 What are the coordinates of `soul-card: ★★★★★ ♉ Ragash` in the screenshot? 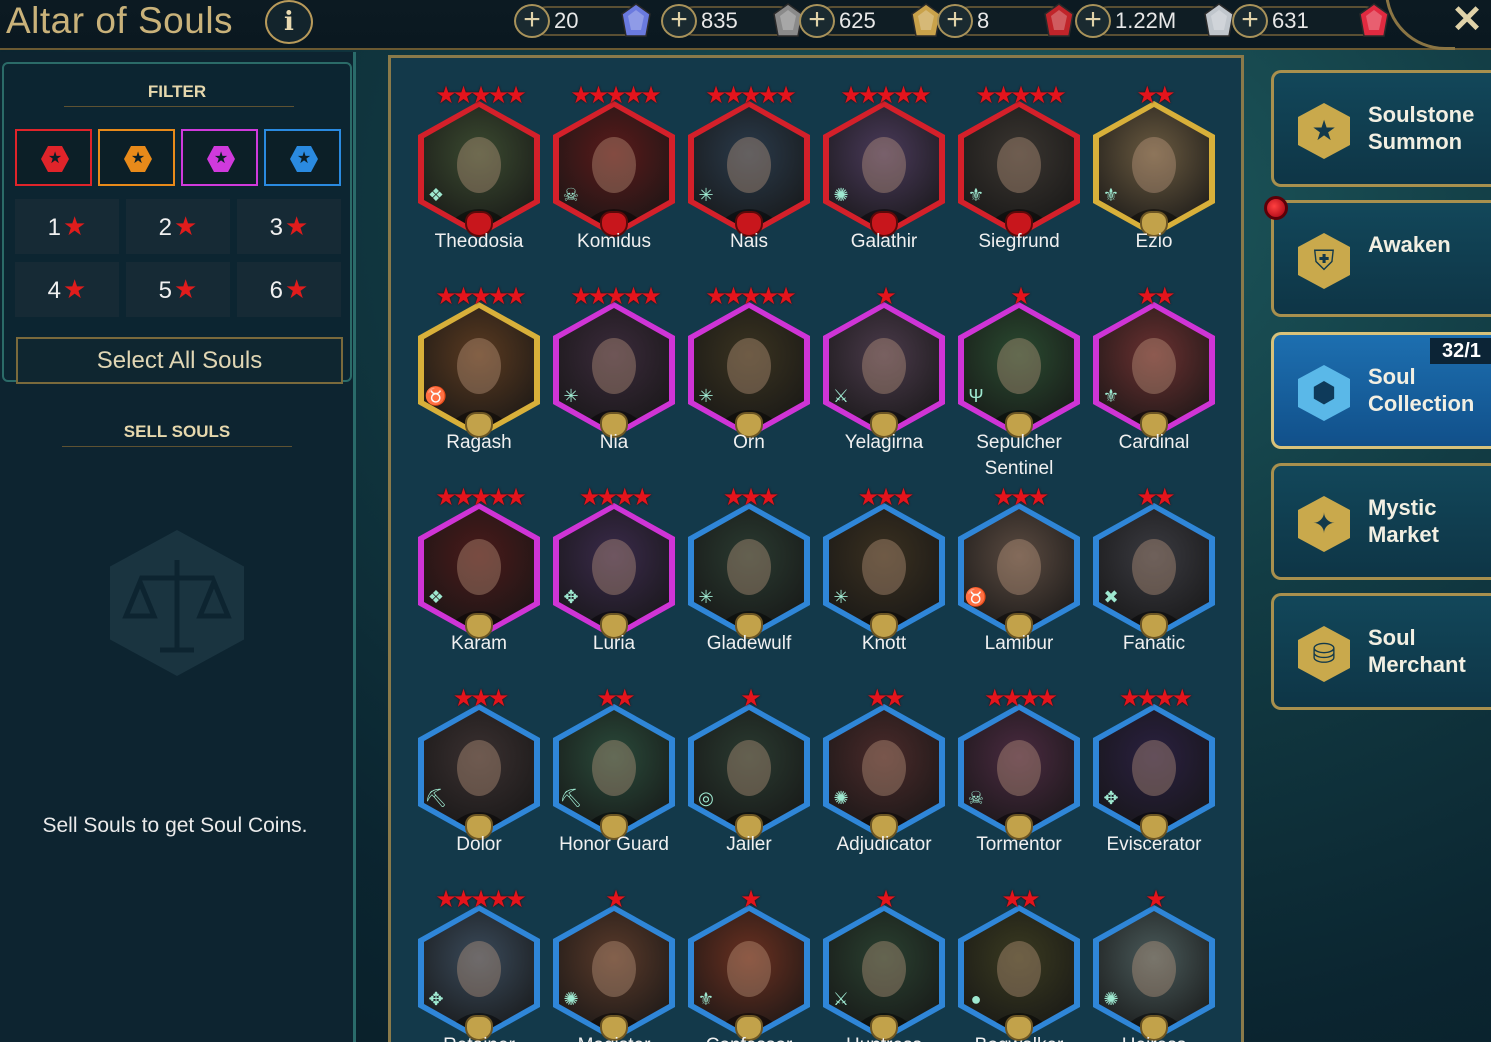 It's located at (485, 384).